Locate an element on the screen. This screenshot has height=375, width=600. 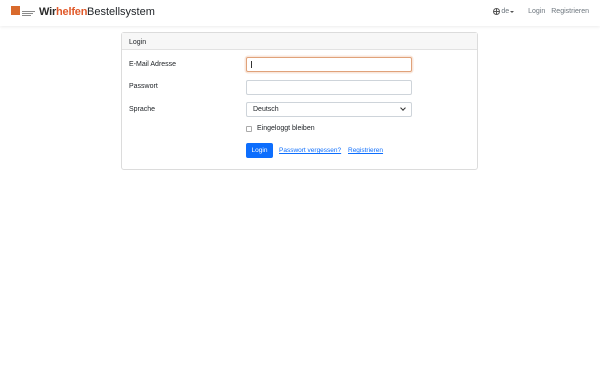
login-button: Login is located at coordinates (259, 150).